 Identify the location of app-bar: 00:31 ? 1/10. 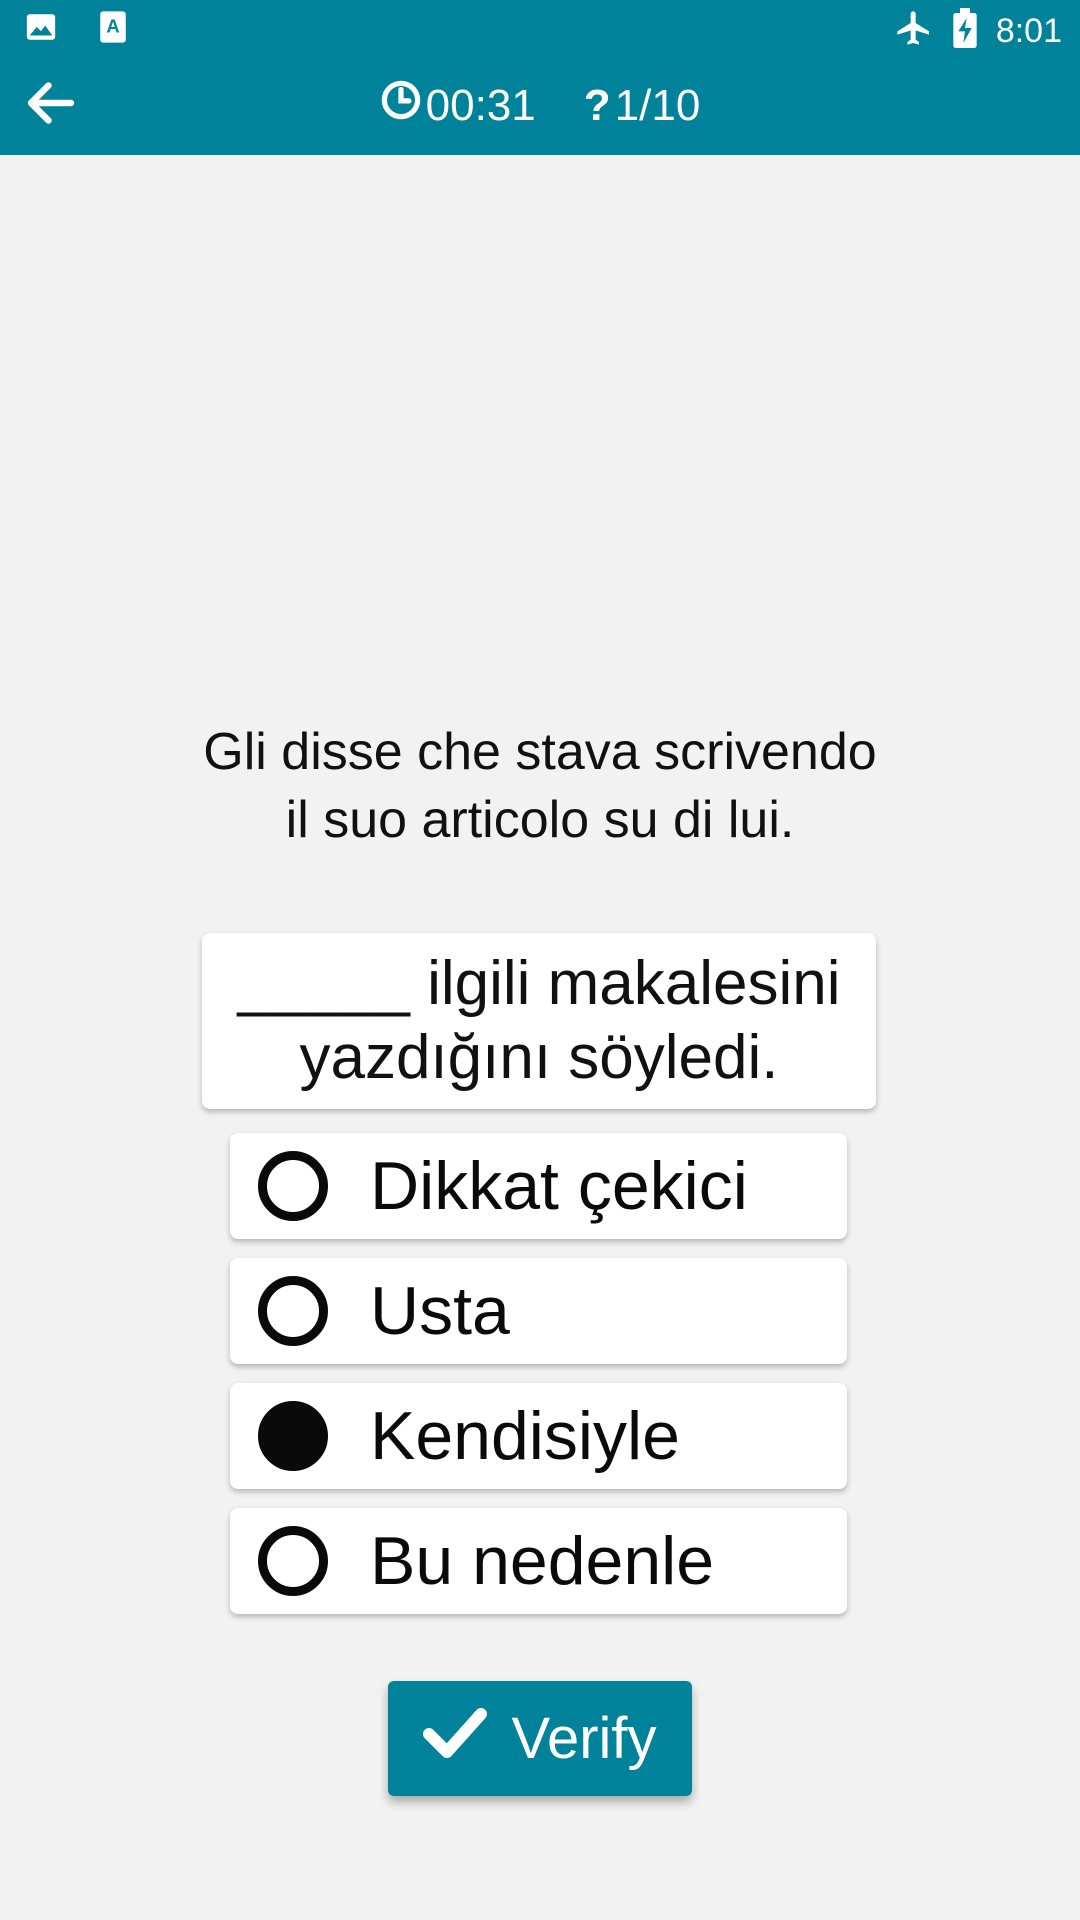
(540, 105).